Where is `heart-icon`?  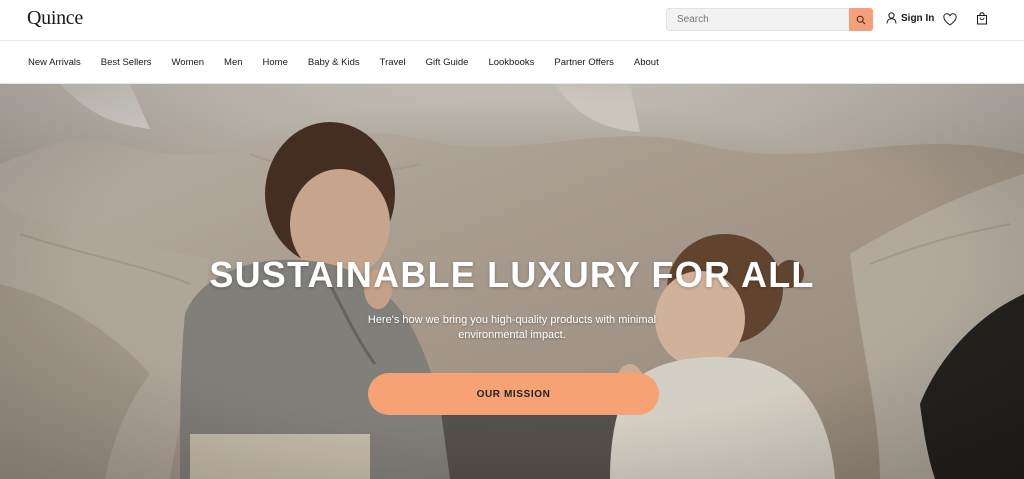
heart-icon is located at coordinates (950, 19).